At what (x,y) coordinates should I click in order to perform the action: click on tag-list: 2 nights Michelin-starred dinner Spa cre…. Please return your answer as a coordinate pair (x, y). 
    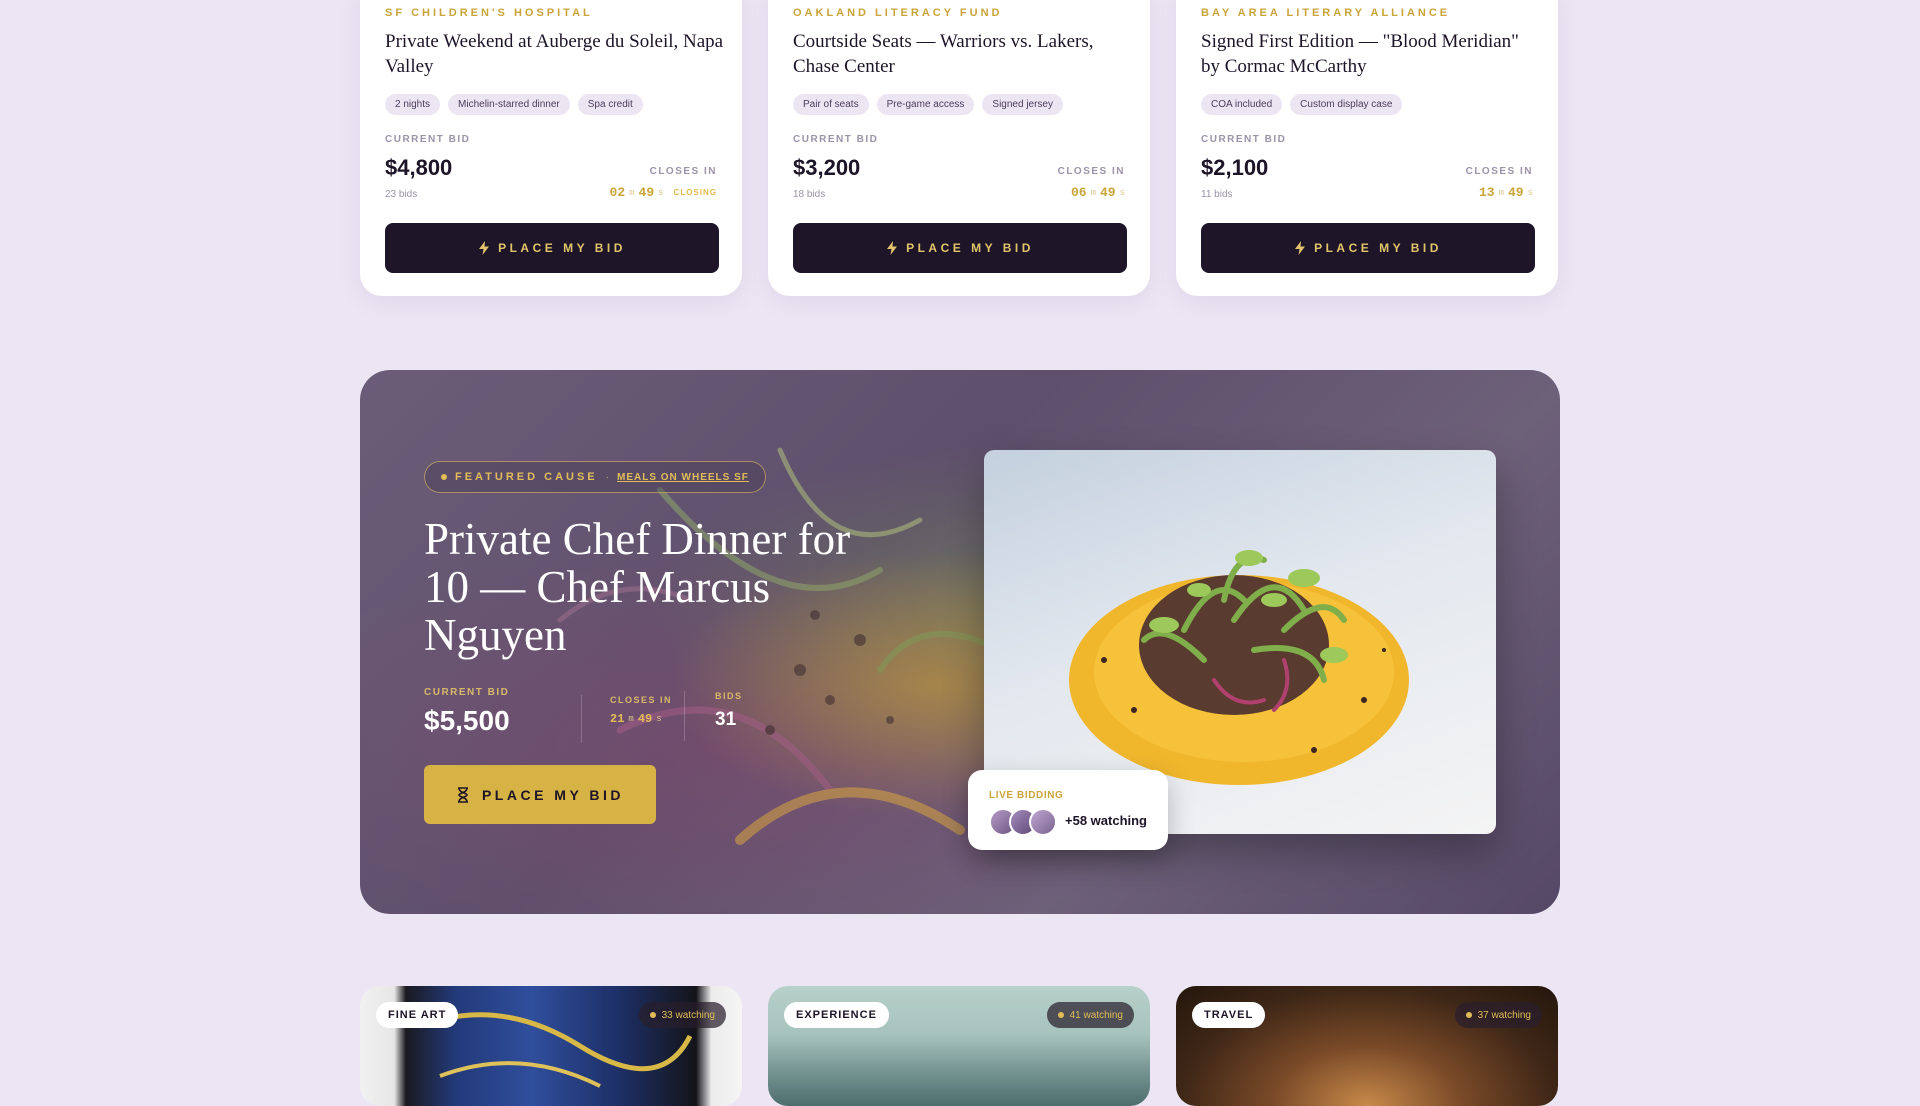
    Looking at the image, I should click on (514, 104).